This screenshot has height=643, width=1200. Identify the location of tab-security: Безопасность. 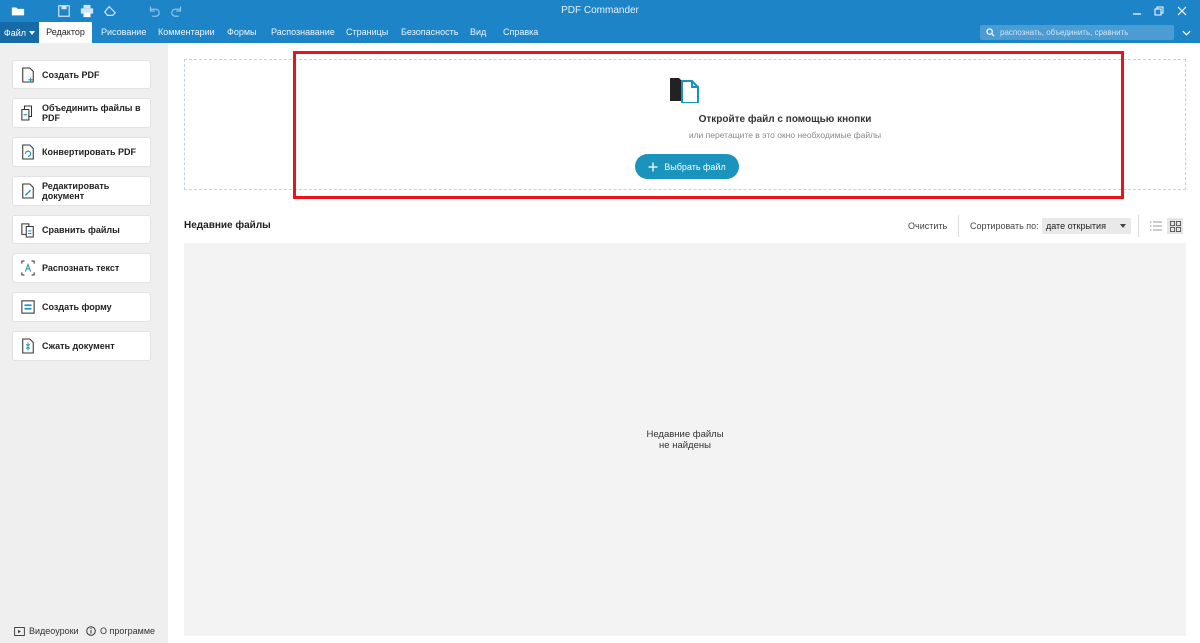
(429, 32).